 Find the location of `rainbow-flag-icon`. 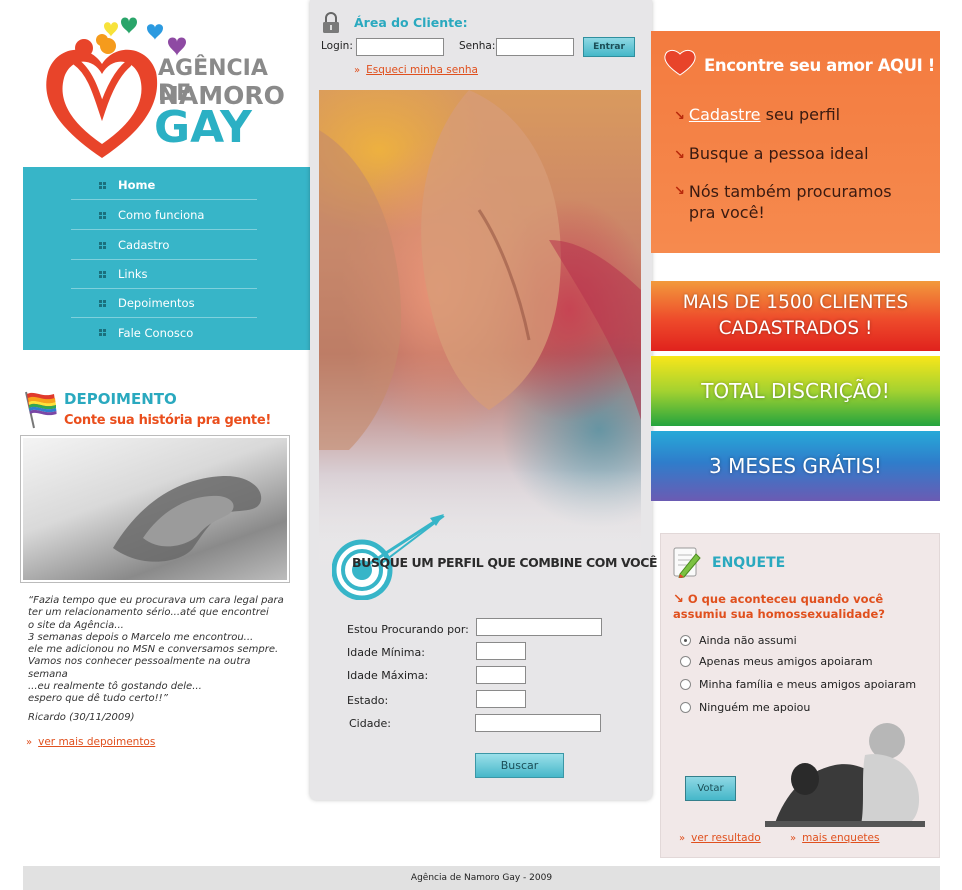

rainbow-flag-icon is located at coordinates (40, 409).